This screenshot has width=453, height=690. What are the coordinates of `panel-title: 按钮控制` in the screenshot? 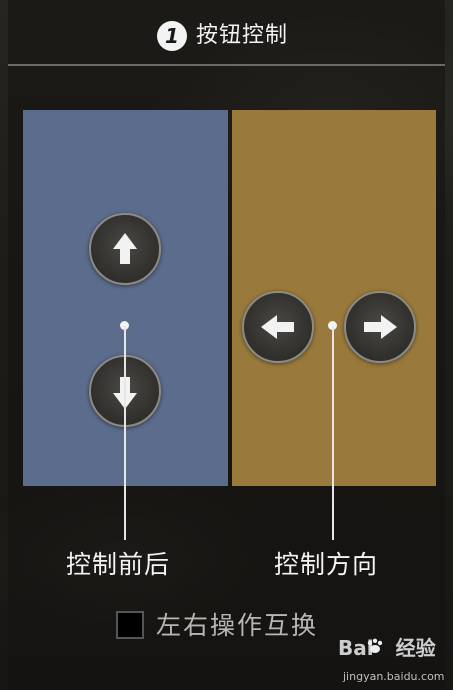 It's located at (242, 35).